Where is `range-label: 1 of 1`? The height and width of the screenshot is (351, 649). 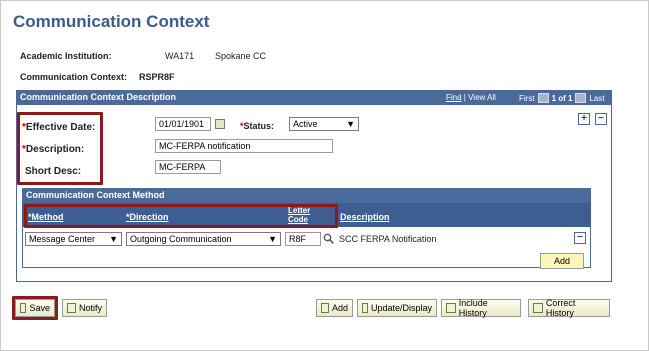 range-label: 1 of 1 is located at coordinates (562, 98).